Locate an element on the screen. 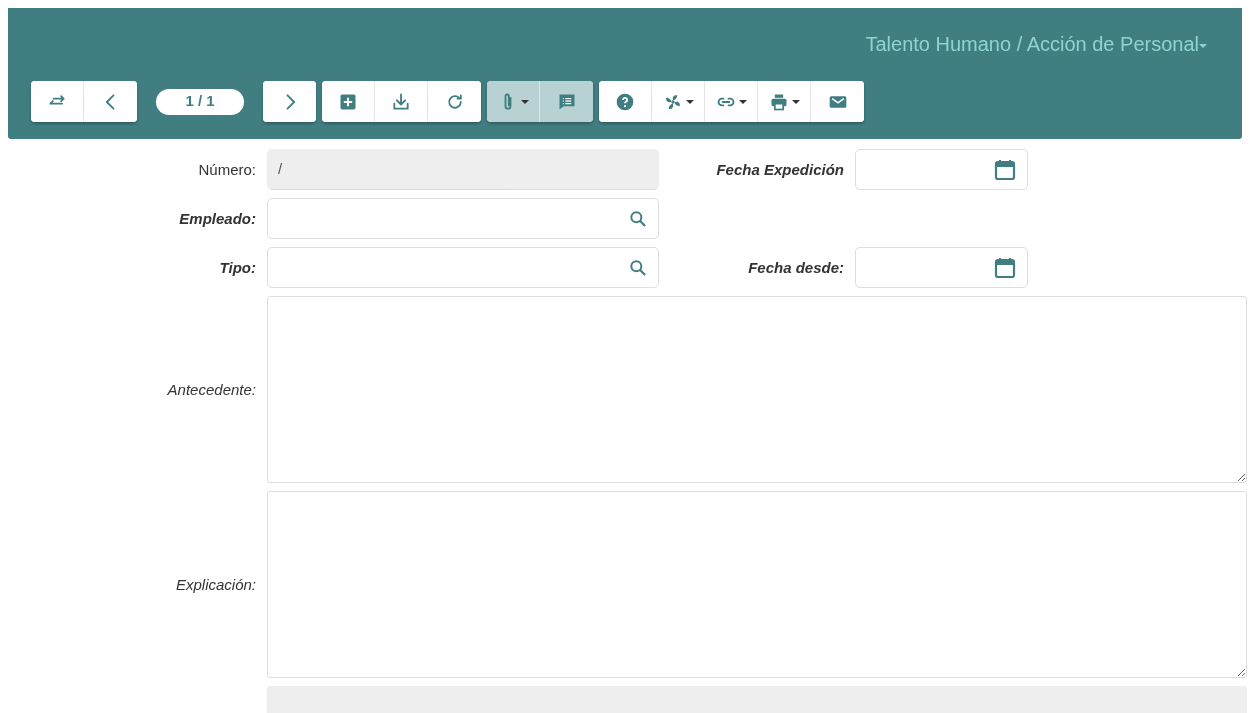 This screenshot has height=713, width=1250. field-label: Empleado: is located at coordinates (217, 219).